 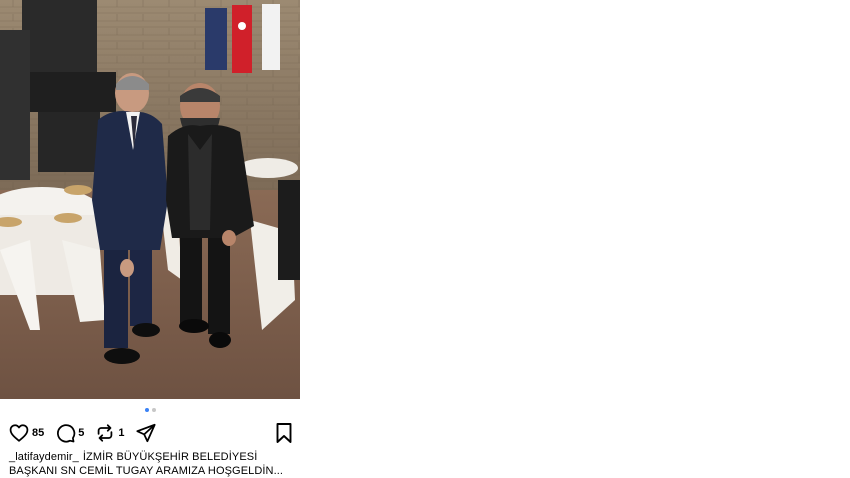 I want to click on repost-button: 1, so click(x=109, y=433).